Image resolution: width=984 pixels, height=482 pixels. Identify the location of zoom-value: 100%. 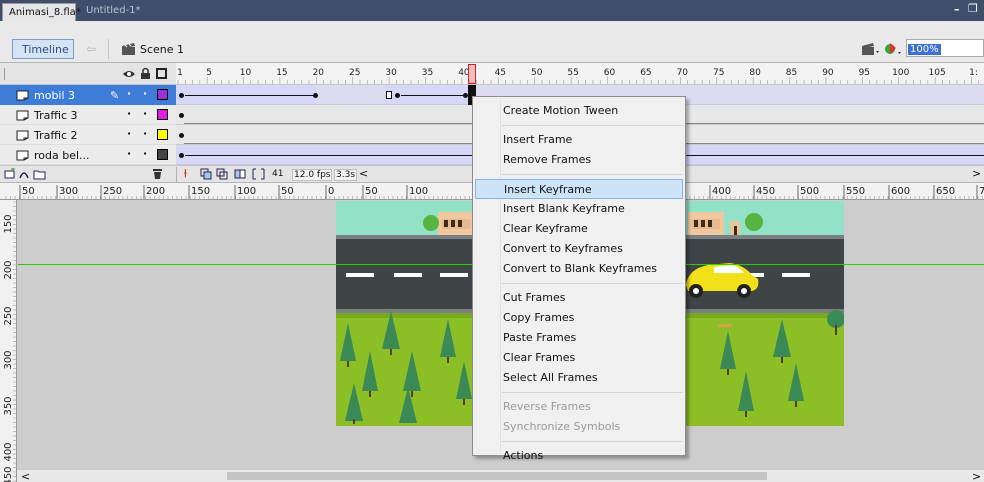
(924, 49).